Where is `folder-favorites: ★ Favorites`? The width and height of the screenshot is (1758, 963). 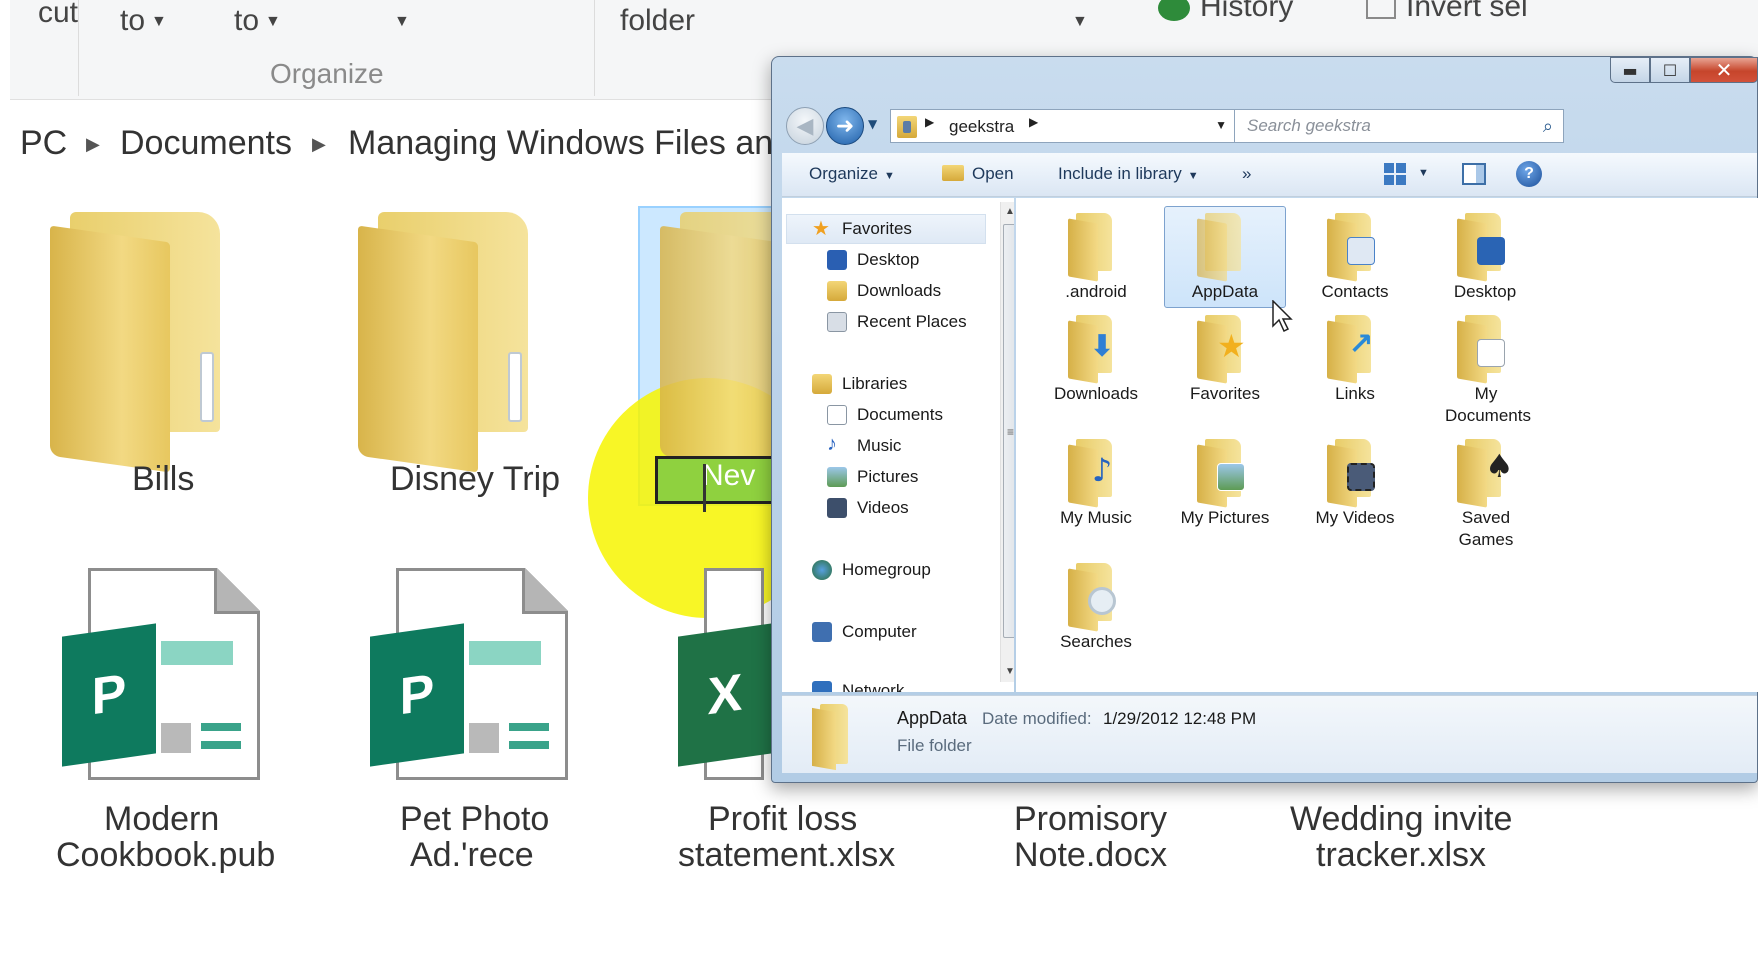 folder-favorites: ★ Favorites is located at coordinates (1225, 359).